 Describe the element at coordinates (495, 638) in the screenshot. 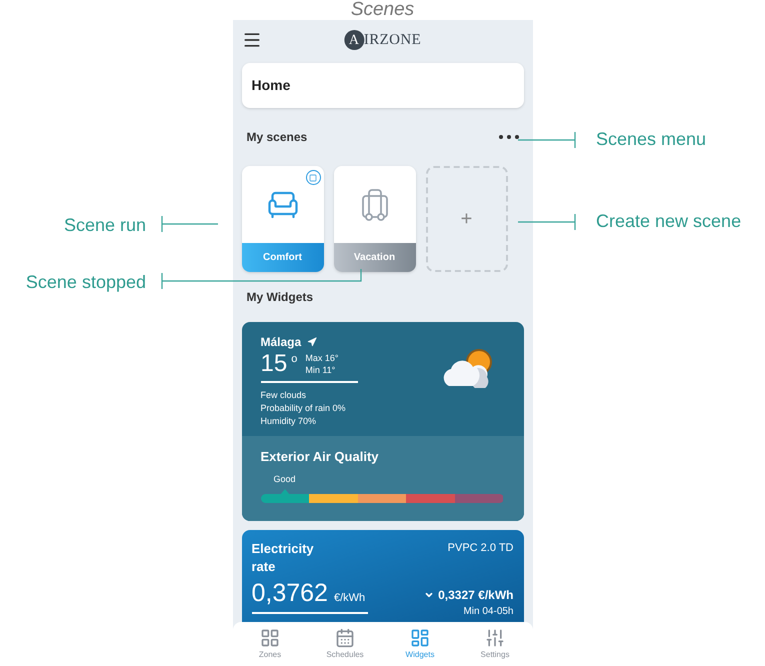

I see `sliders-icon` at that location.